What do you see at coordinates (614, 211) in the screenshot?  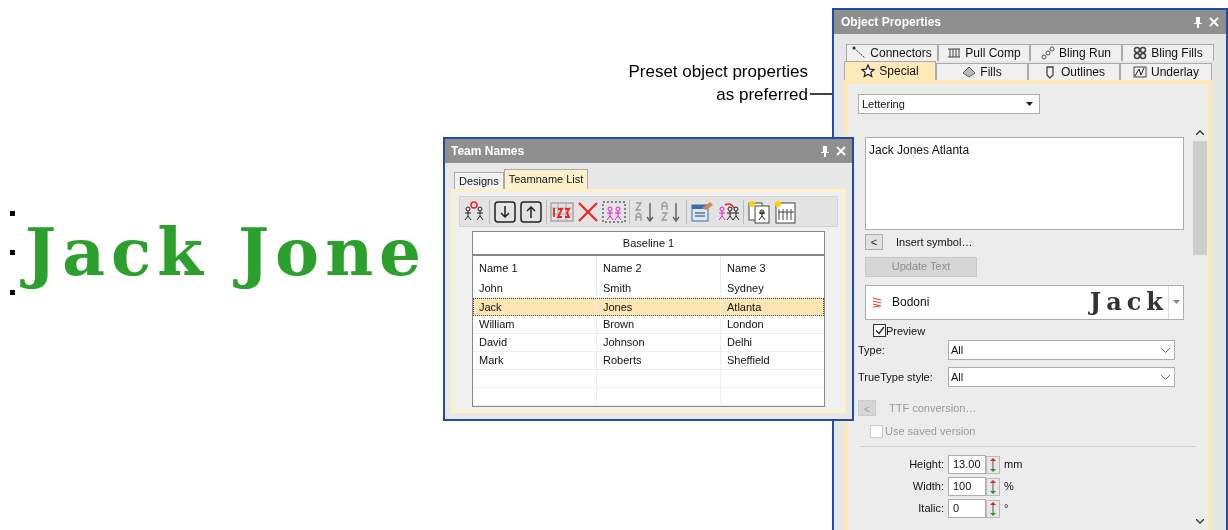 I see `people-dotted-icon` at bounding box center [614, 211].